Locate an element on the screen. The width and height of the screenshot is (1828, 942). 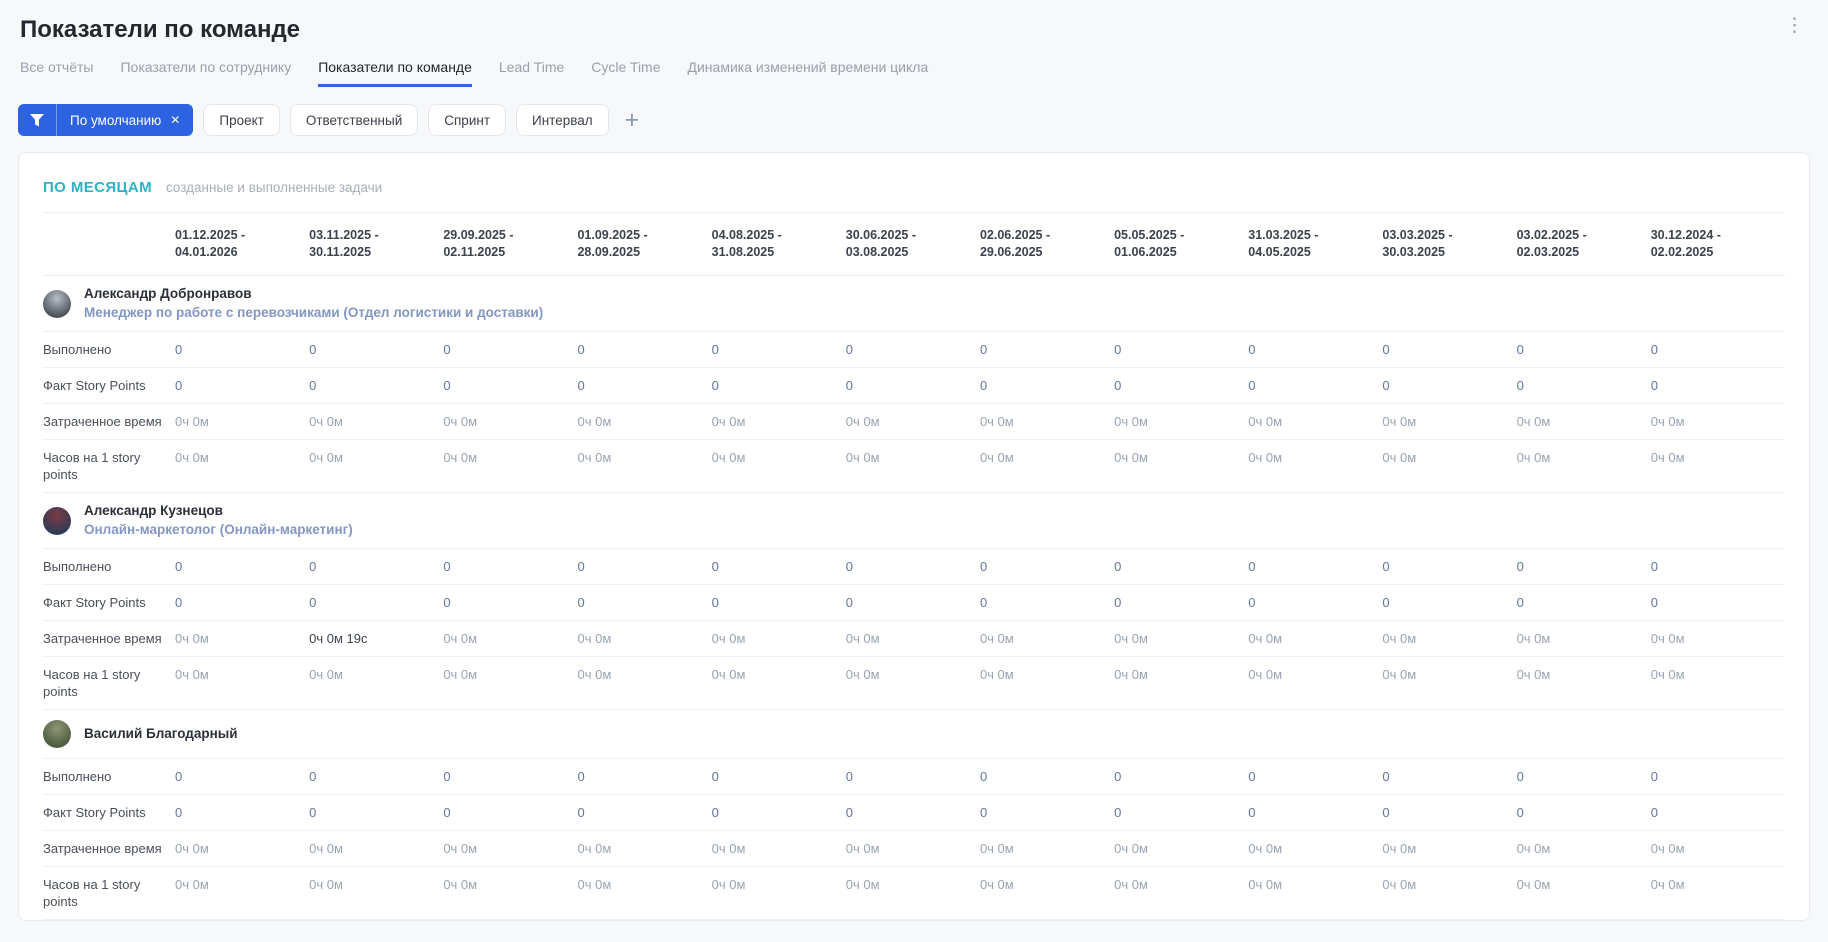
metric-column-header is located at coordinates (109, 244).